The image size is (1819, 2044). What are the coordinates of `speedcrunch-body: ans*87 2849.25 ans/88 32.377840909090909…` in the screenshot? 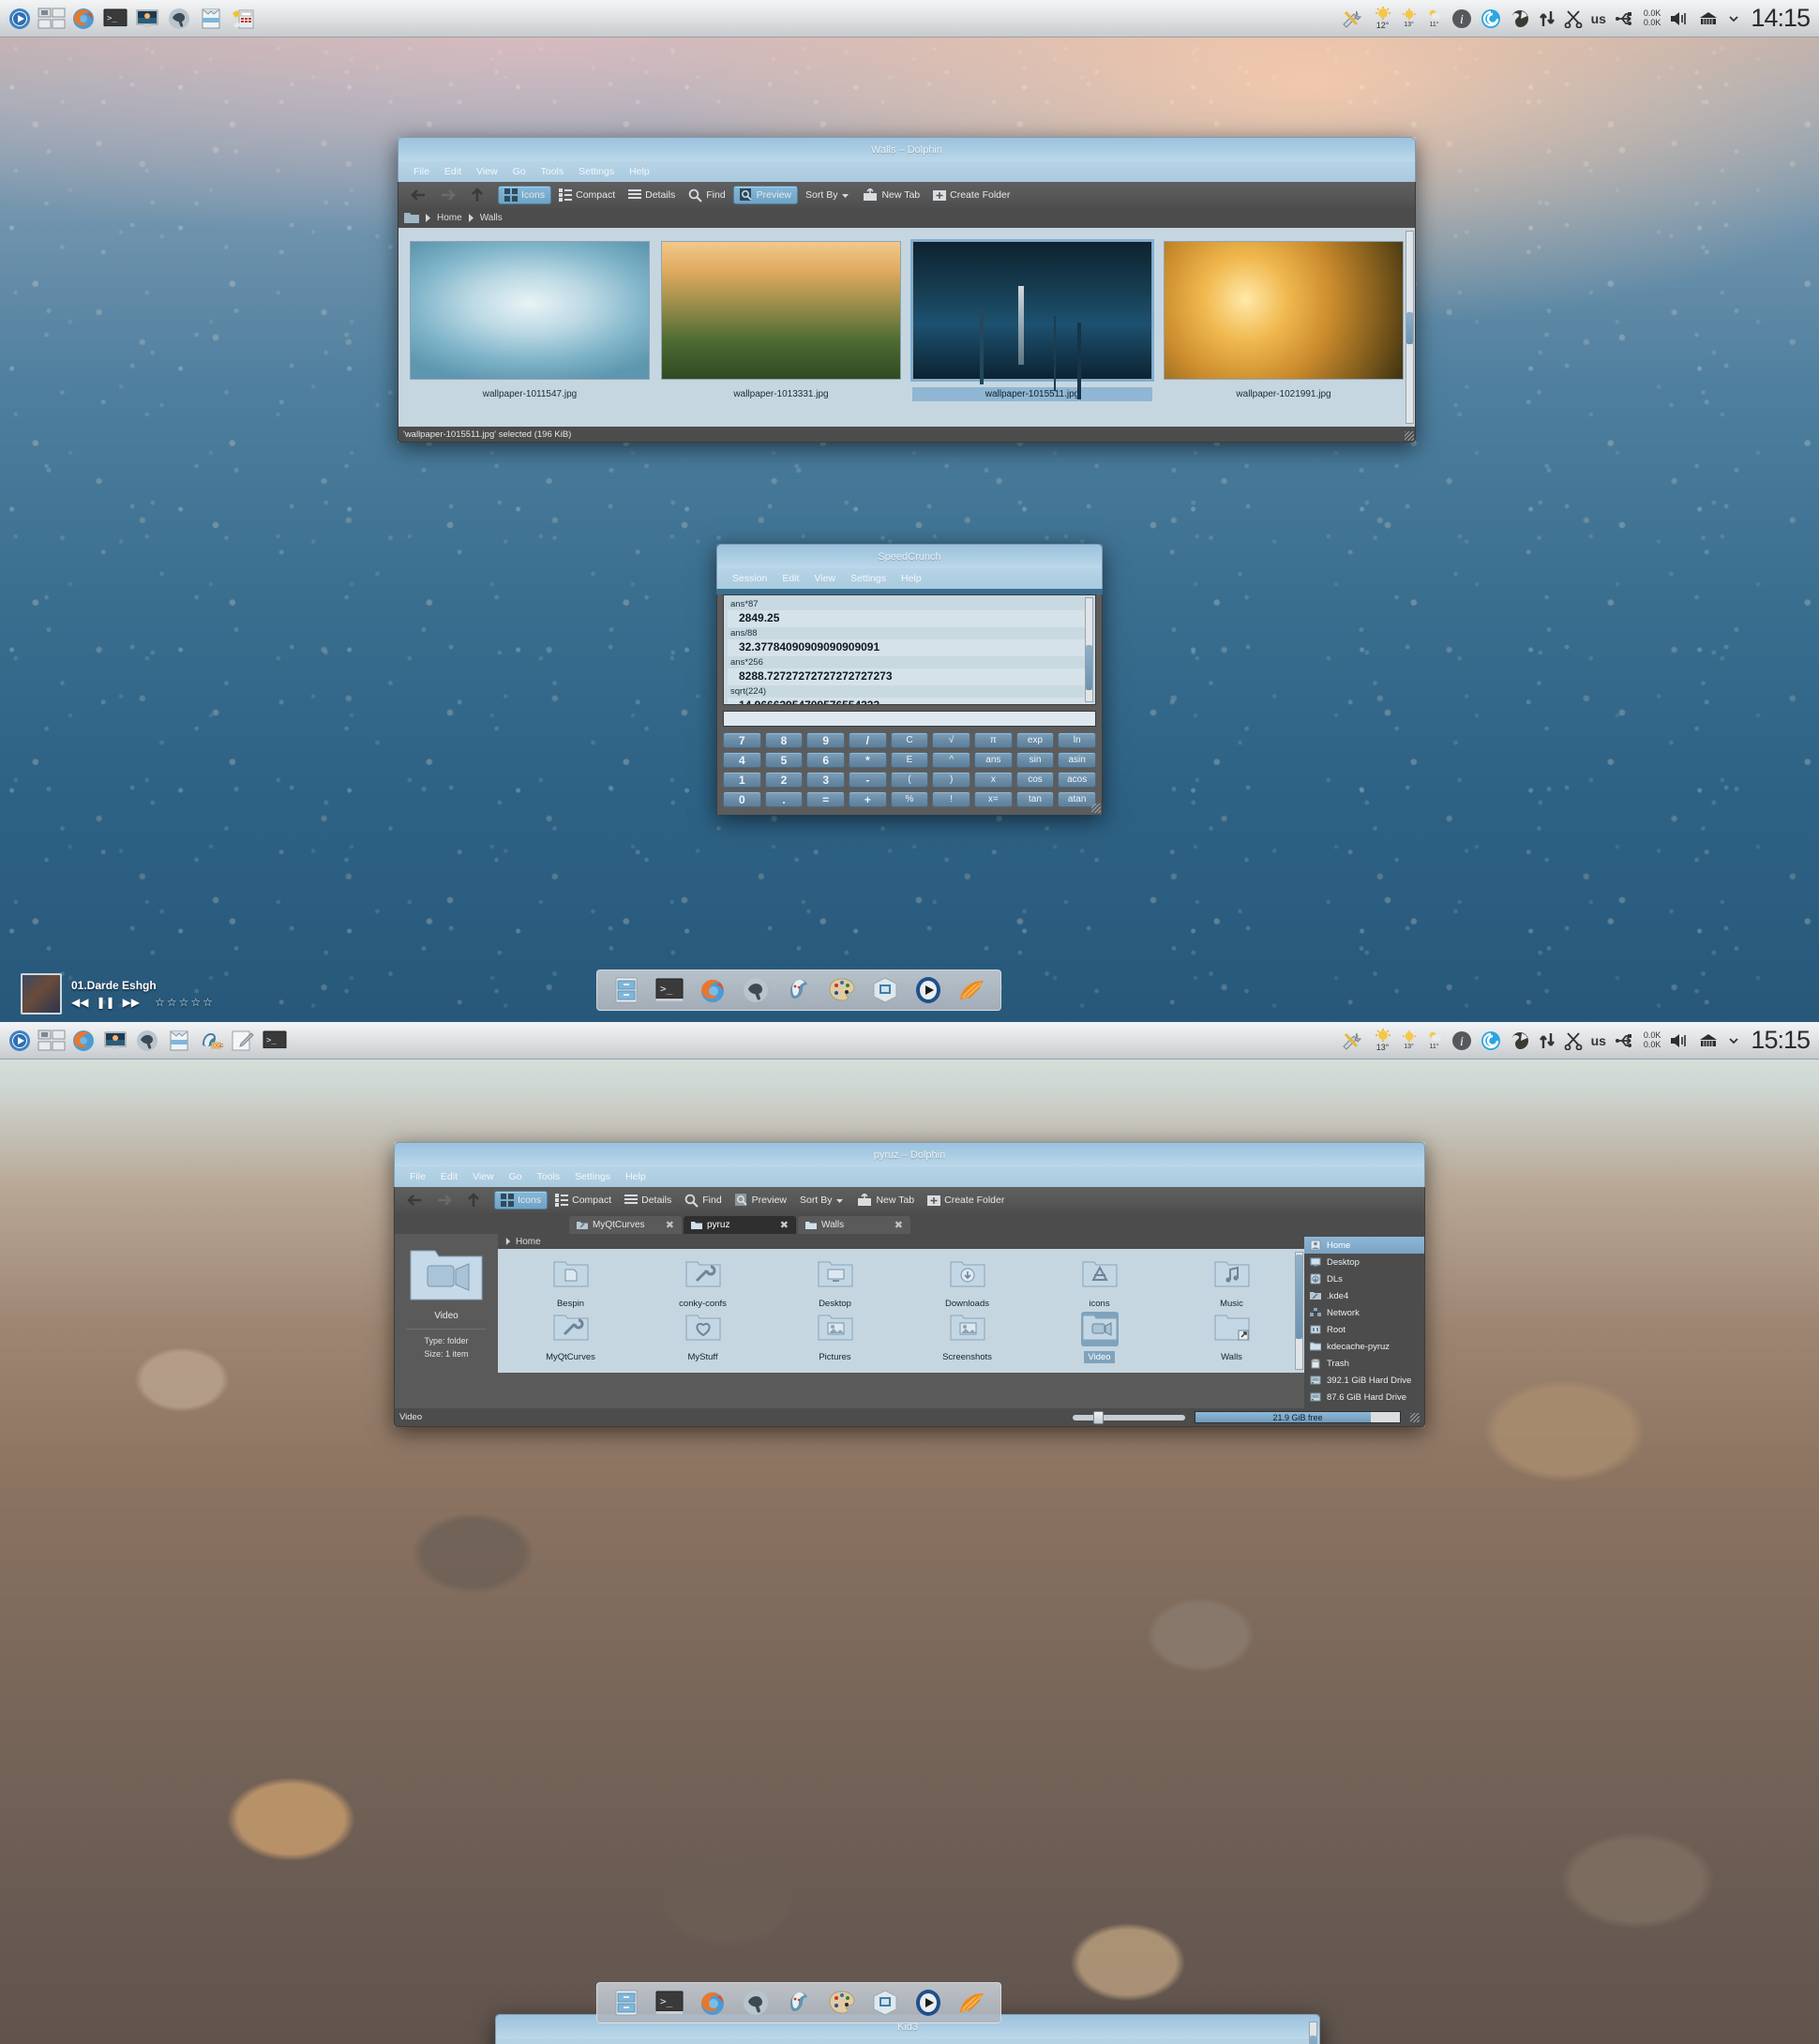 It's located at (909, 705).